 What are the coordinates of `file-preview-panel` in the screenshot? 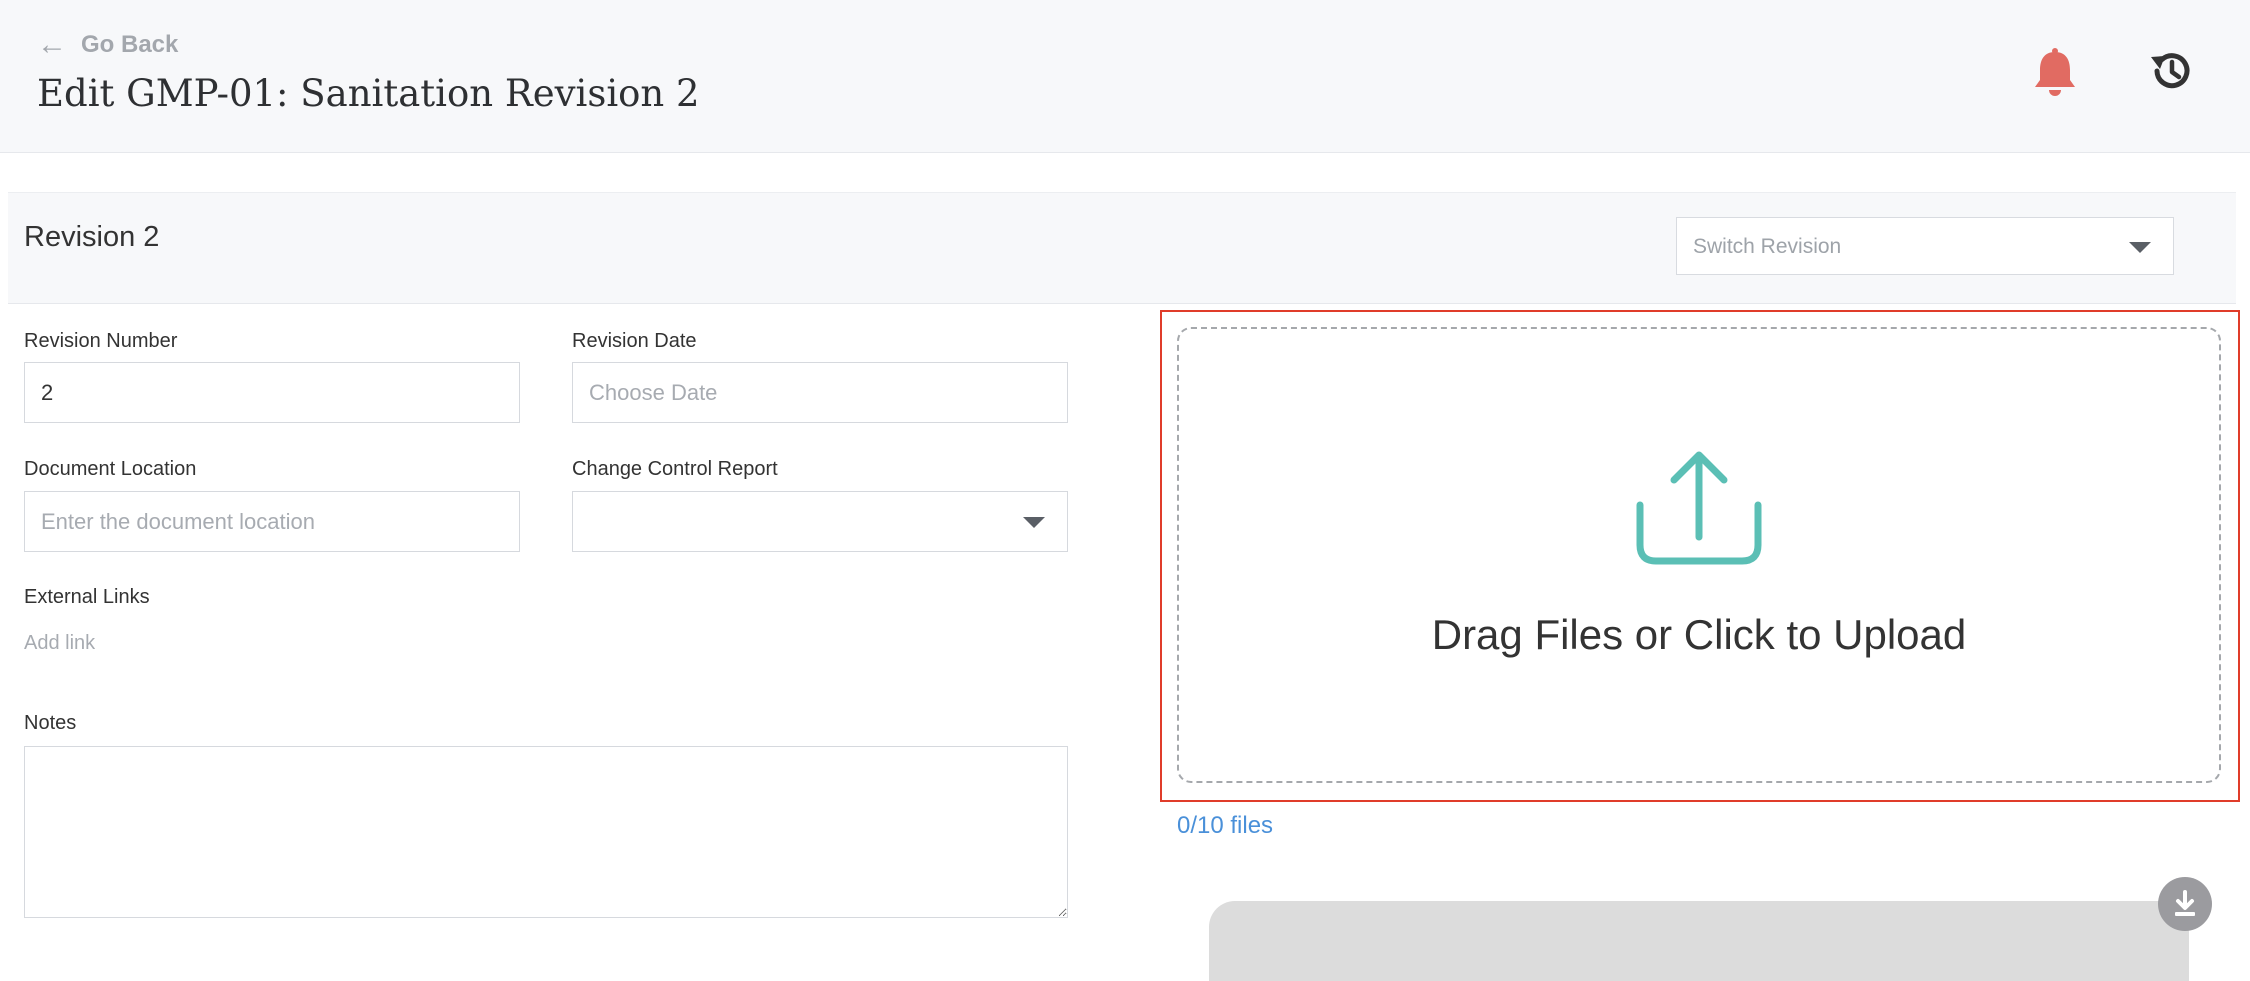 It's located at (1699, 941).